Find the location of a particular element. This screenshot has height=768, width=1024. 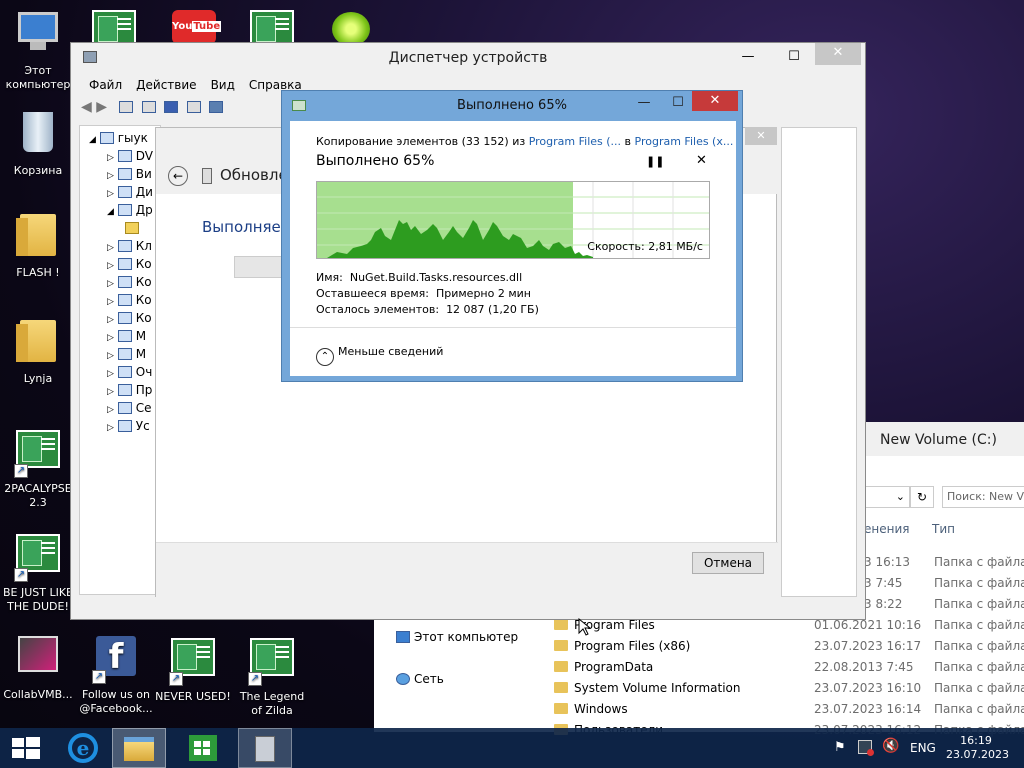

properties-icon is located at coordinates (126, 107).